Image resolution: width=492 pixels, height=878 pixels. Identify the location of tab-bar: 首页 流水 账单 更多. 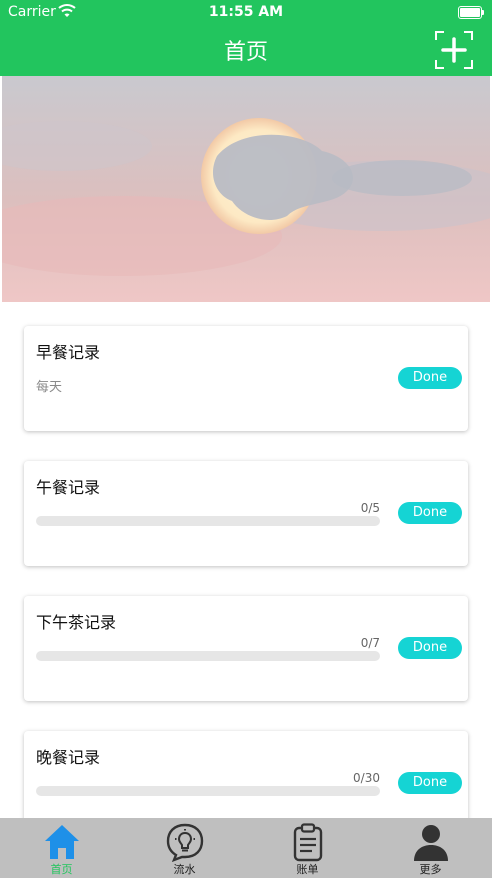
(246, 848).